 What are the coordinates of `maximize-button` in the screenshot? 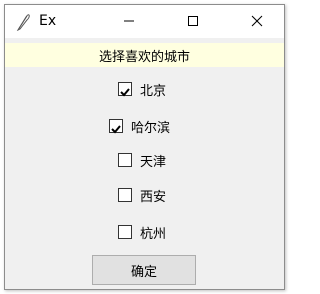 It's located at (193, 21).